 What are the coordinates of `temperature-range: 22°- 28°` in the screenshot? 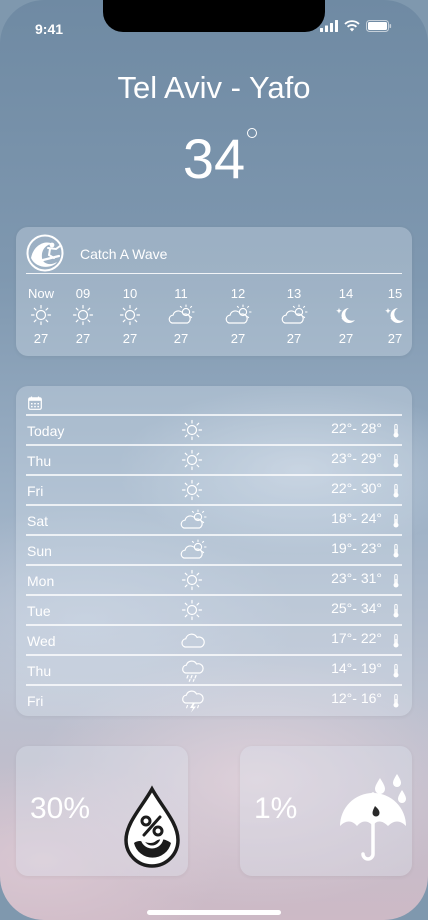 It's located at (356, 428).